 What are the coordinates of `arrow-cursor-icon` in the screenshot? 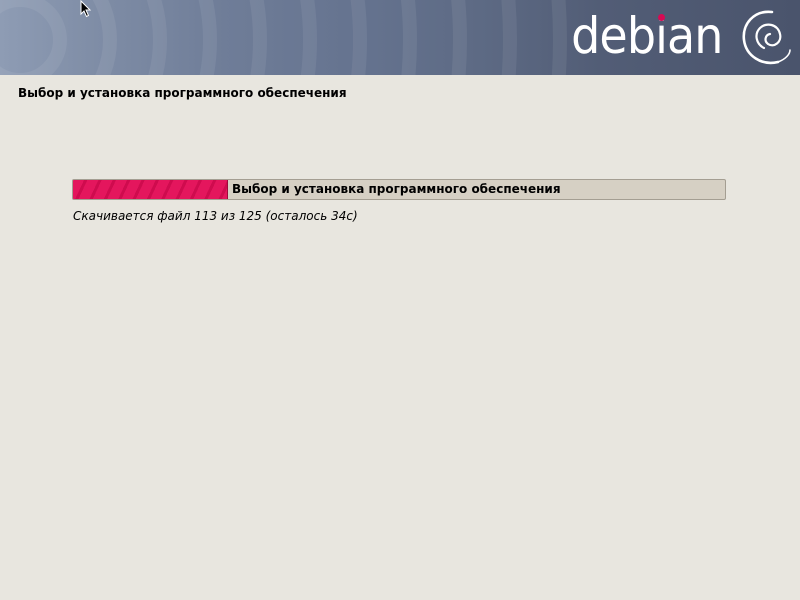 It's located at (86, 9).